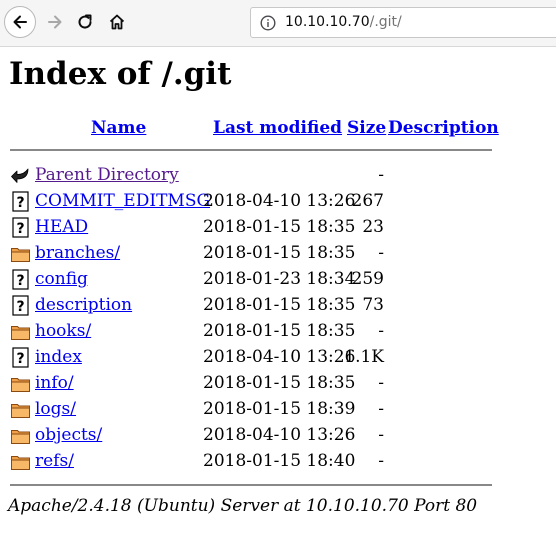 The image size is (556, 533). What do you see at coordinates (251, 485) in the screenshot?
I see `footer-divider` at bounding box center [251, 485].